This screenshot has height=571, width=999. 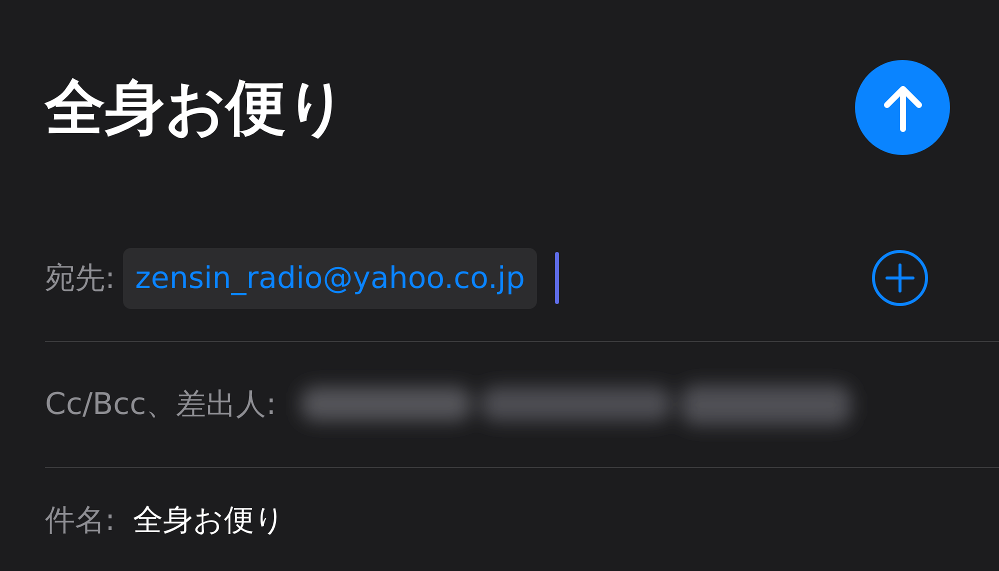 I want to click on field-label: 件名:, so click(x=80, y=521).